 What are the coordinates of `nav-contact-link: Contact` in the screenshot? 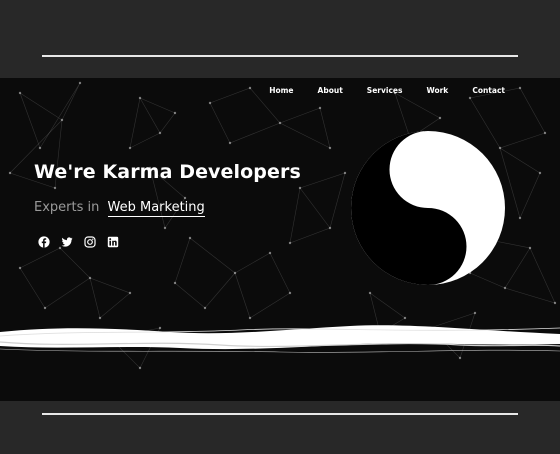 It's located at (488, 90).